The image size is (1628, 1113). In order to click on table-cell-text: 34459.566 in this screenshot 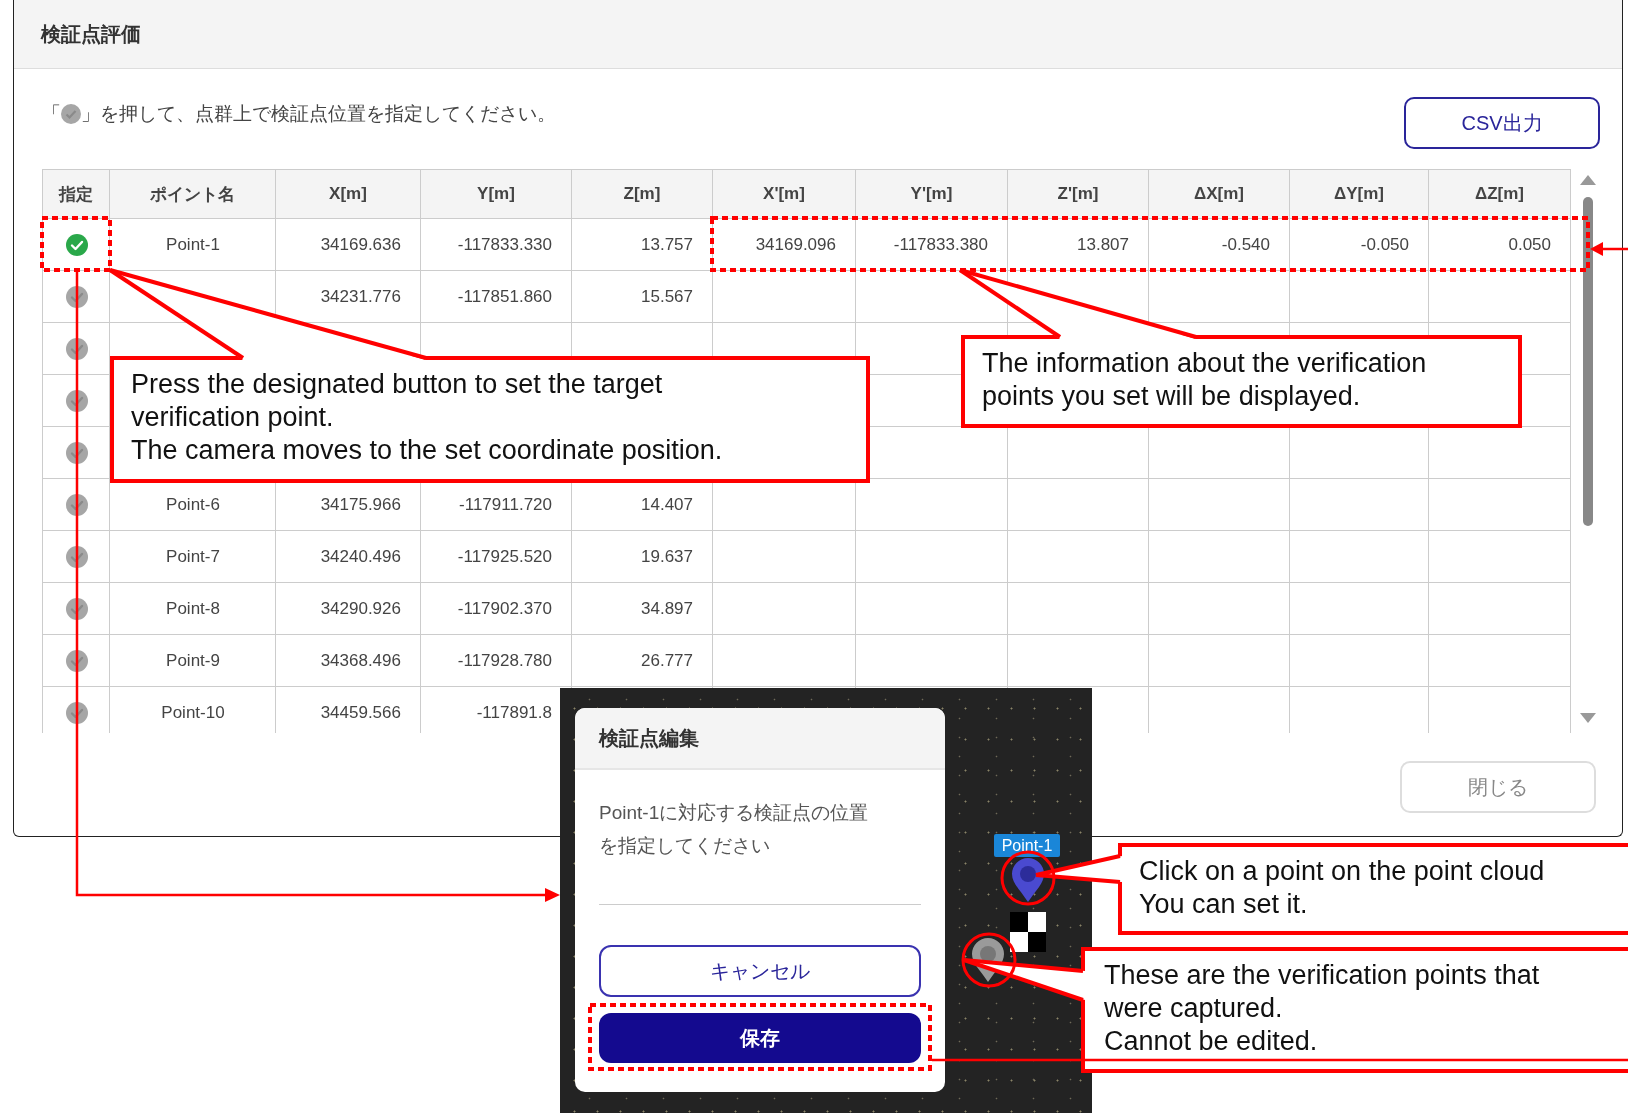, I will do `click(360, 713)`.